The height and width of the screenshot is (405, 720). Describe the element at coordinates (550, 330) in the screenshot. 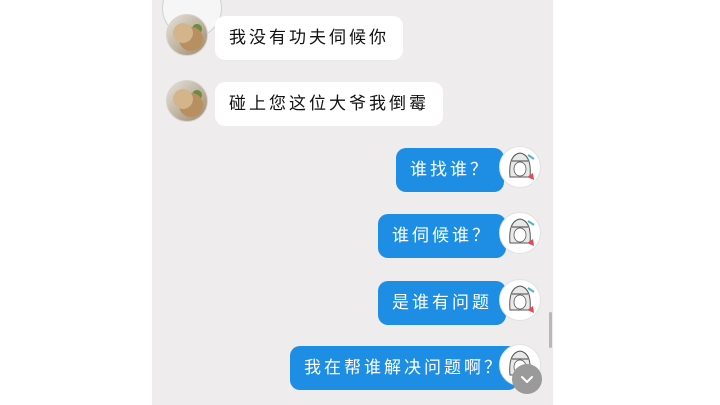

I see `scrollbar-thumb` at that location.